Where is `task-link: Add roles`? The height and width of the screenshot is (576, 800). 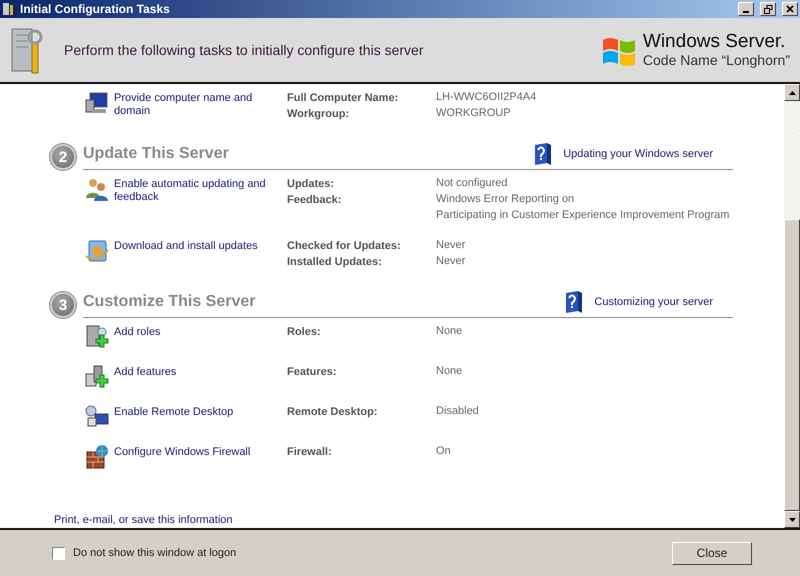
task-link: Add roles is located at coordinates (200, 332).